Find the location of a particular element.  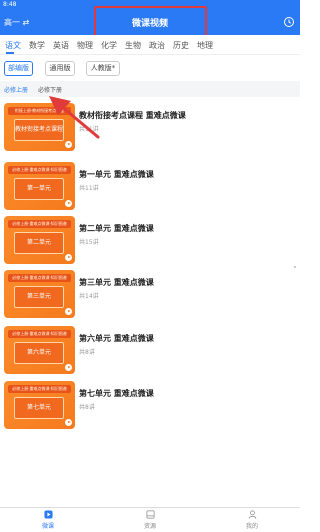

course-thumbnail: 必修上册·重难点微课·知识图谱 第六单元 is located at coordinates (39, 350).